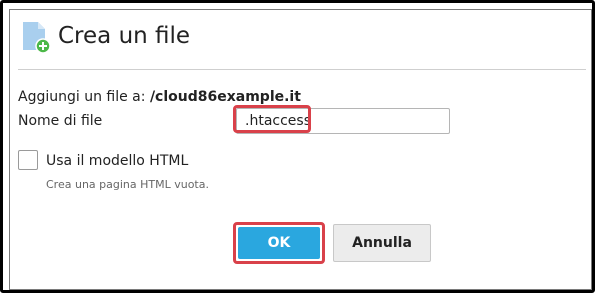 The image size is (595, 293). I want to click on html-template-hint: Crea una pagina HTML vuota., so click(127, 184).